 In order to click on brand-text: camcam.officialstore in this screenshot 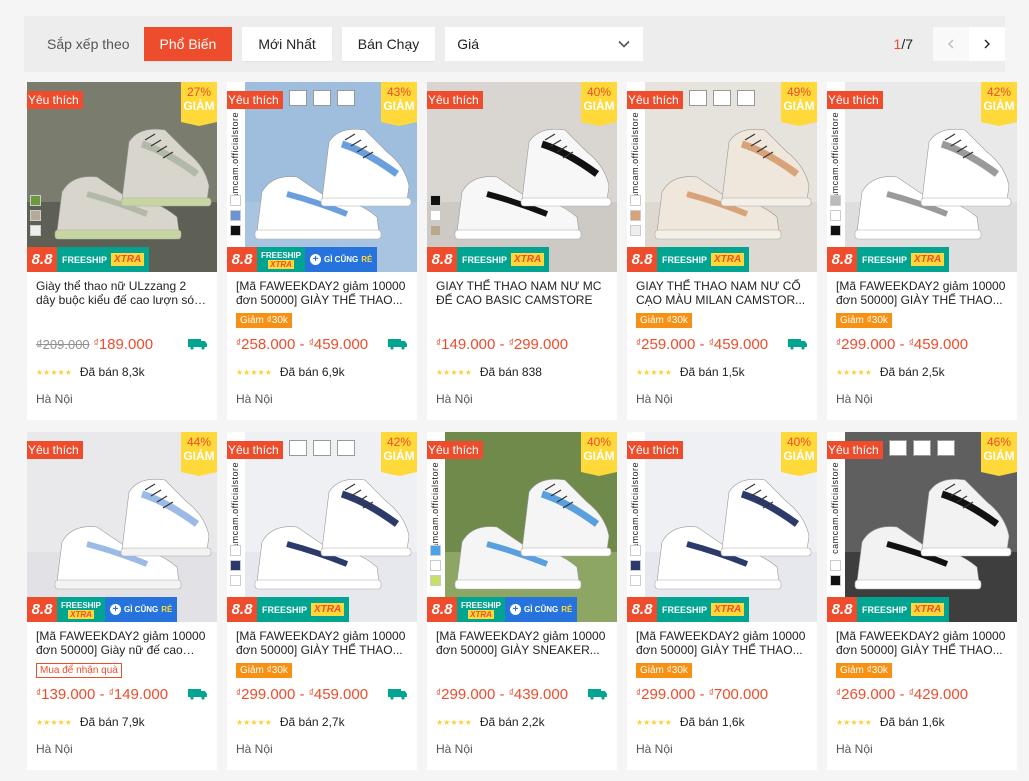, I will do `click(835, 158)`.